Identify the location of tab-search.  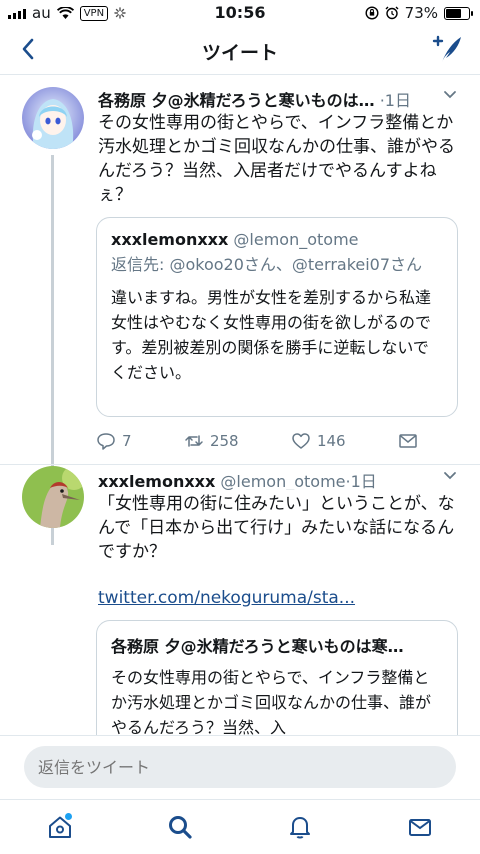
(180, 827).